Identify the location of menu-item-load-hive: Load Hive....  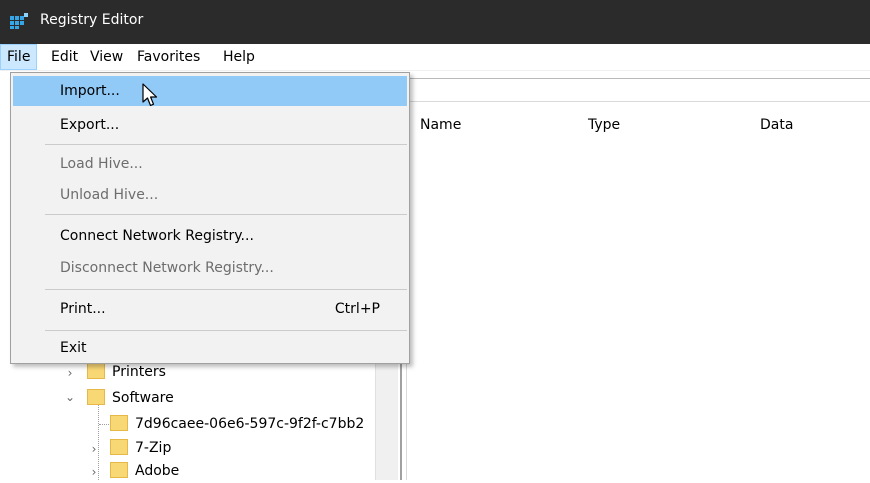
(210, 164).